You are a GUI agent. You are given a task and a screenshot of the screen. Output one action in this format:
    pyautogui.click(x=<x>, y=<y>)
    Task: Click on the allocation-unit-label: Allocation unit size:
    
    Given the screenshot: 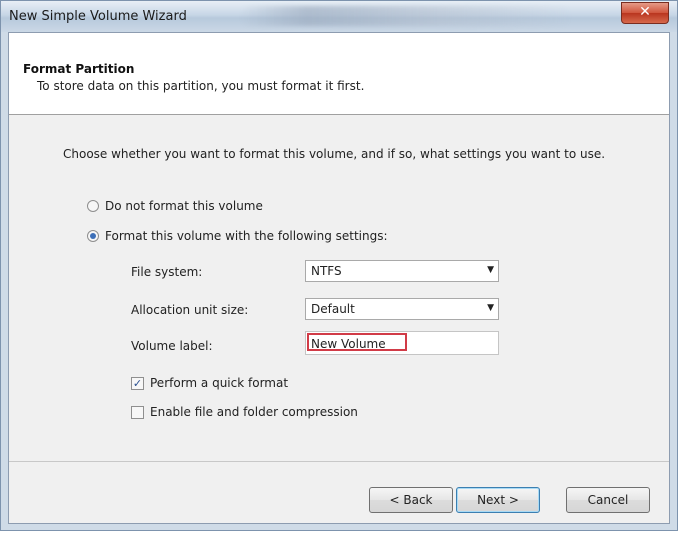 What is the action you would take?
    pyautogui.click(x=190, y=310)
    